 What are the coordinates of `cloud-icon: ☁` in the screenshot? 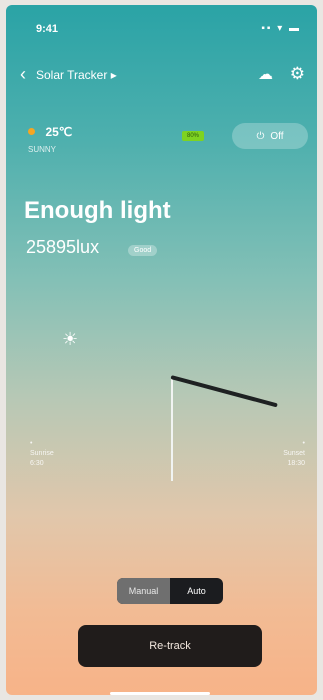 It's located at (265, 74).